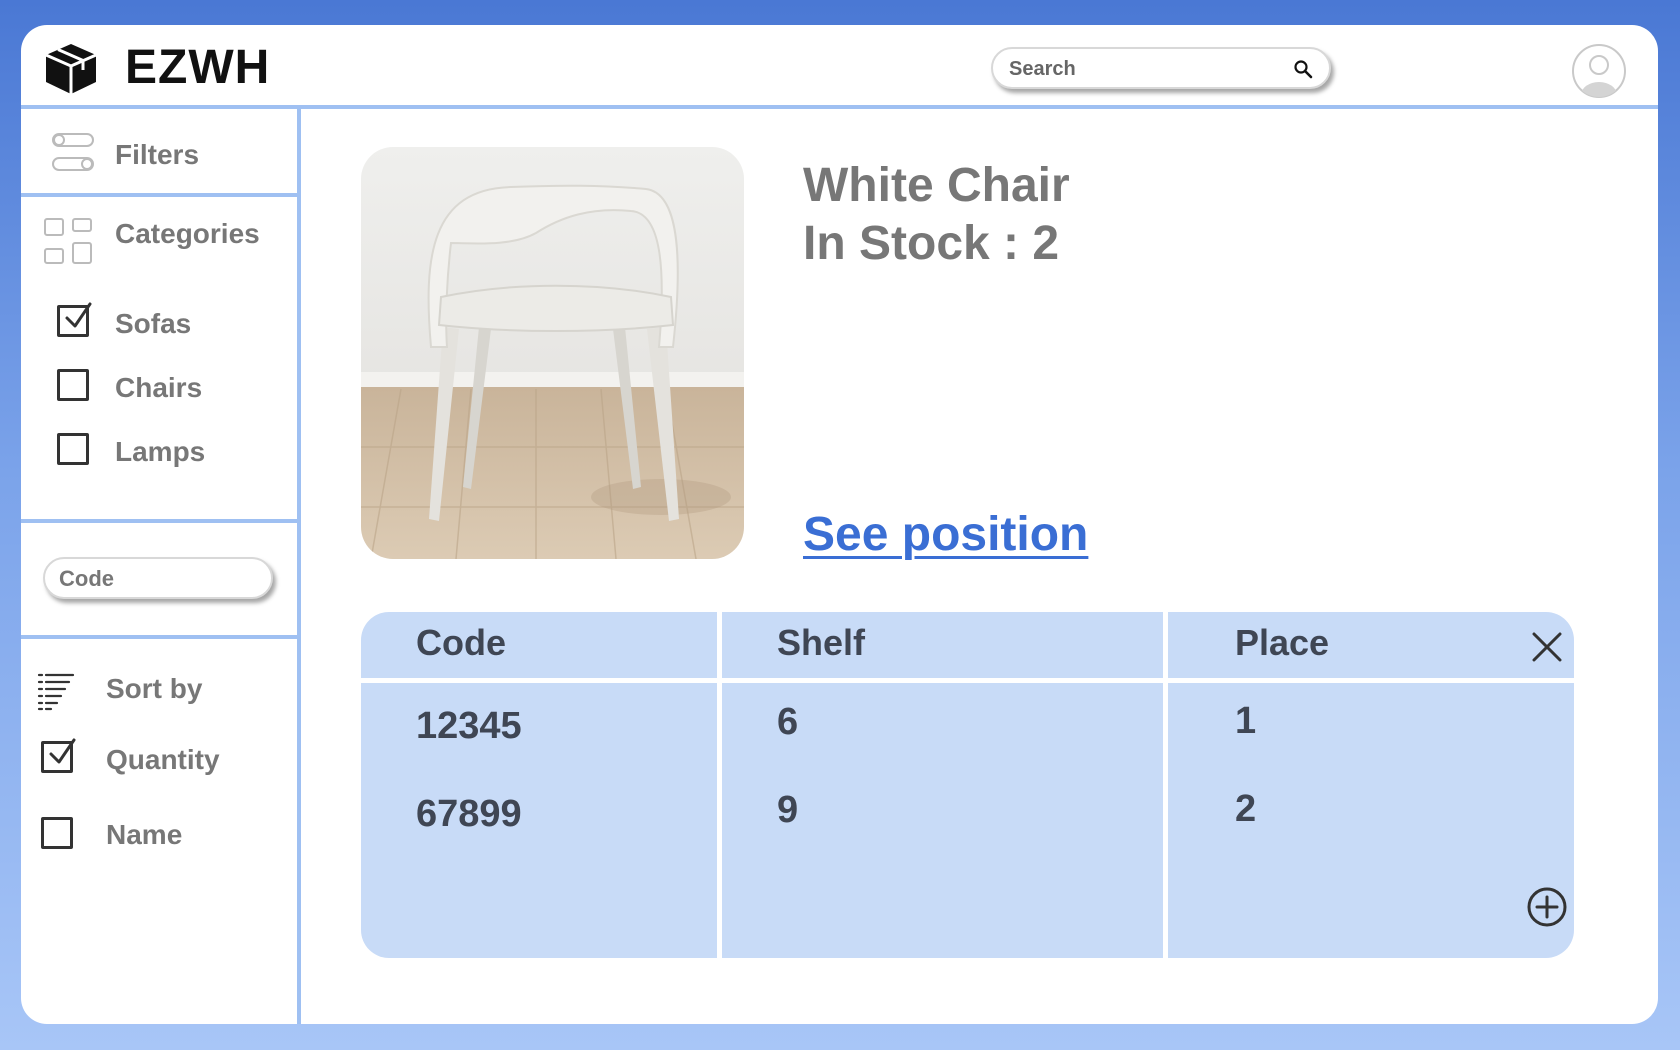 This screenshot has height=1050, width=1680. I want to click on row-place: 2, so click(1246, 809).